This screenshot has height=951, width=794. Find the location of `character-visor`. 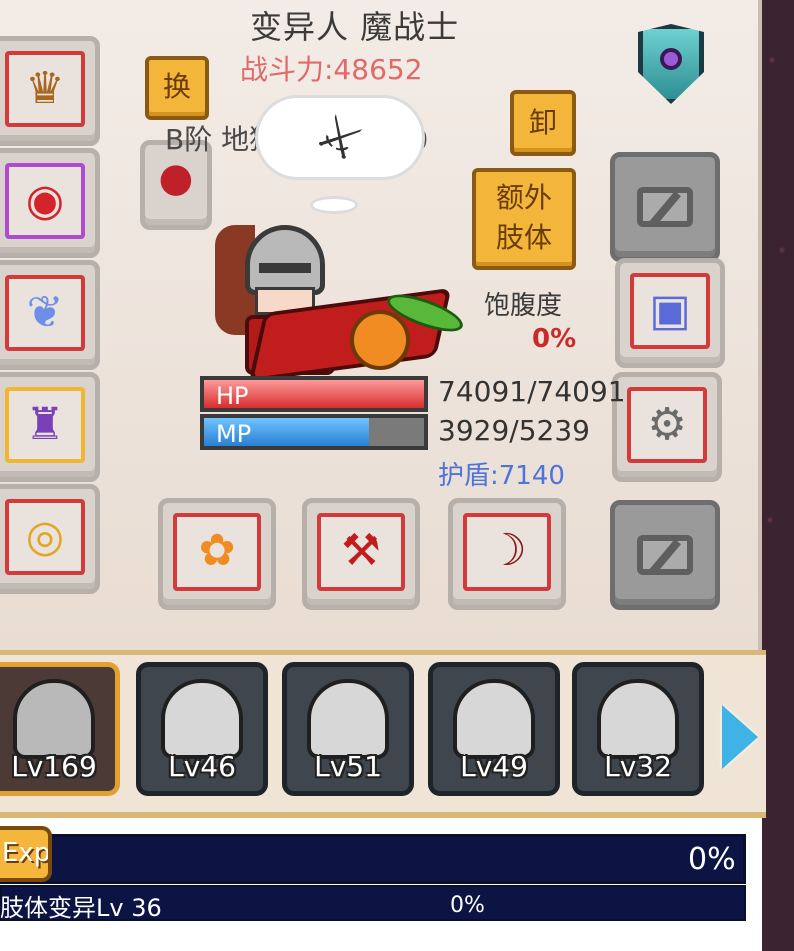

character-visor is located at coordinates (285, 268).